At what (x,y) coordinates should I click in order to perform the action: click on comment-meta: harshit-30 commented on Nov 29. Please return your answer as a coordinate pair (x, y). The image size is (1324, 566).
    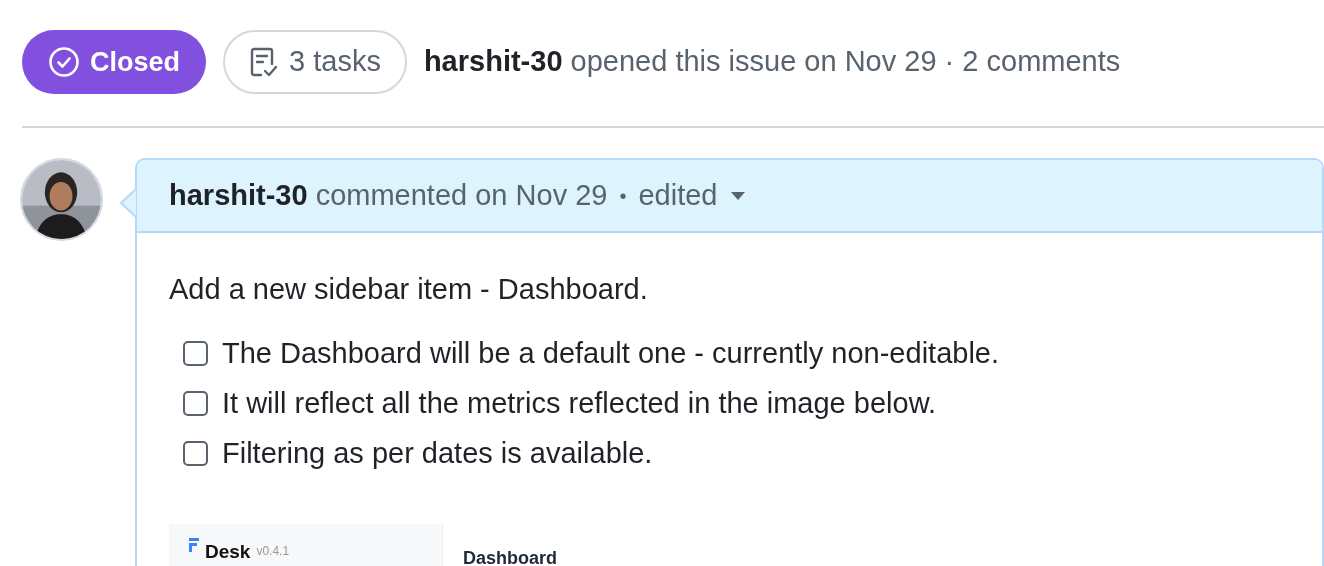
    Looking at the image, I should click on (388, 195).